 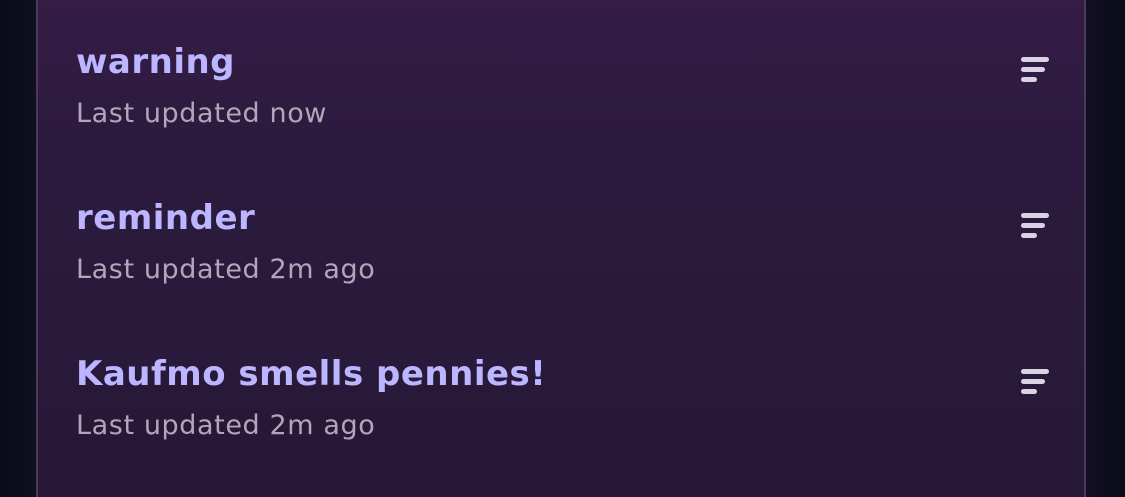 I want to click on item-last-updated: Last updated now, so click(x=201, y=113).